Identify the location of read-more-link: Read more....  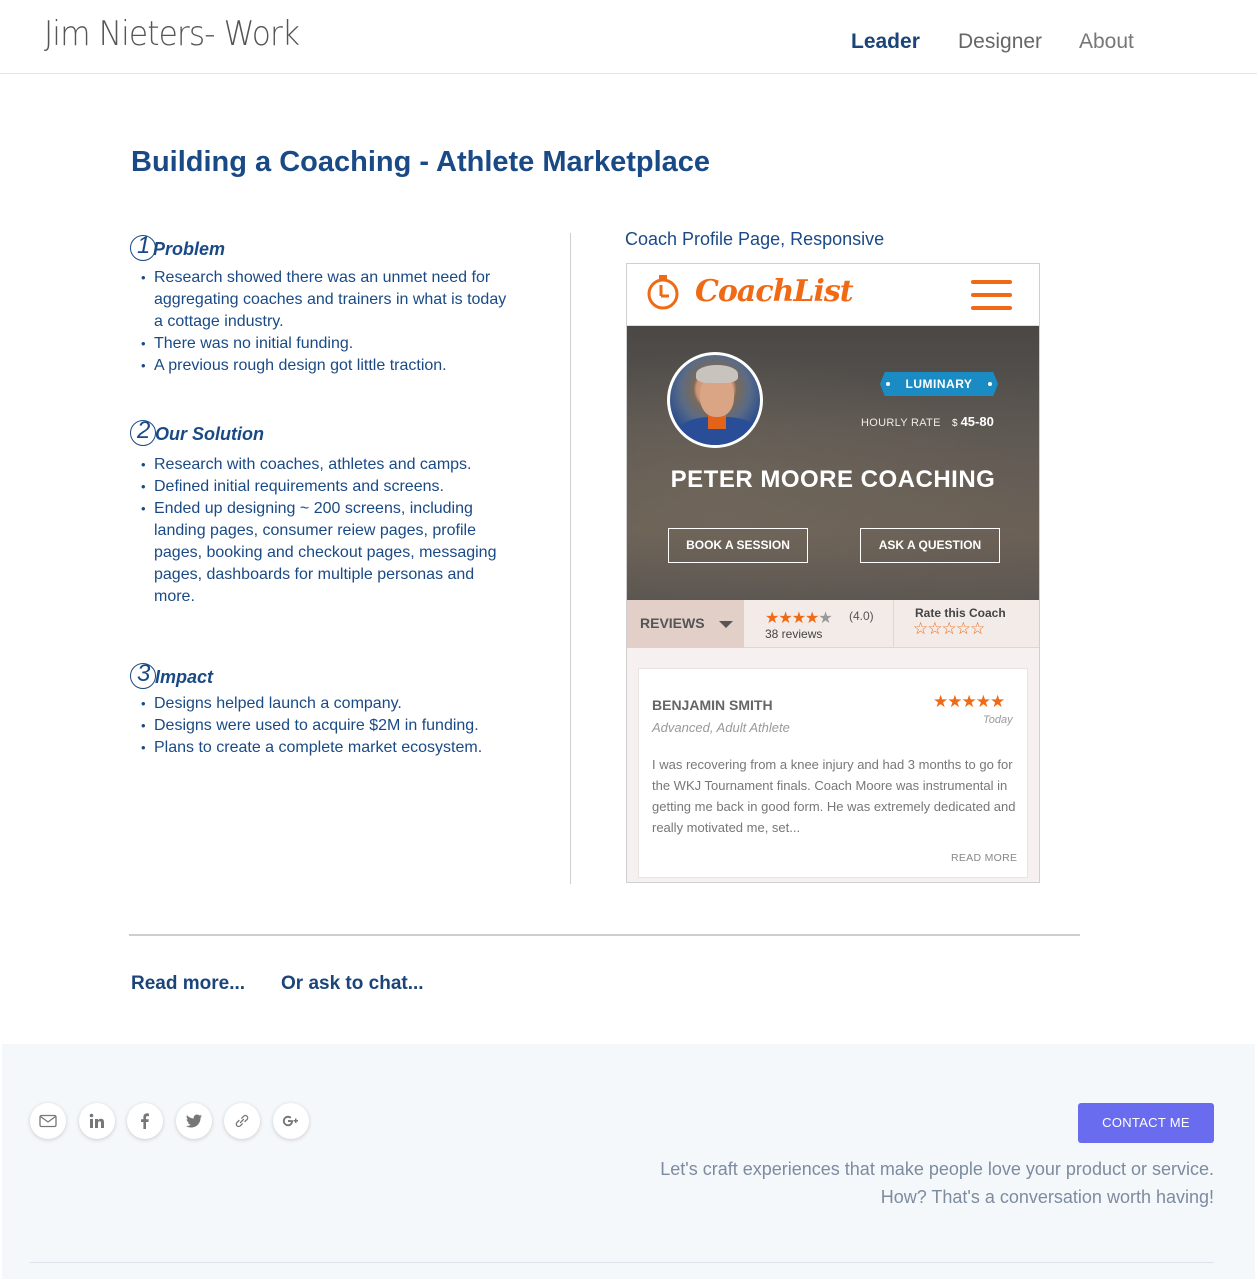
(188, 984).